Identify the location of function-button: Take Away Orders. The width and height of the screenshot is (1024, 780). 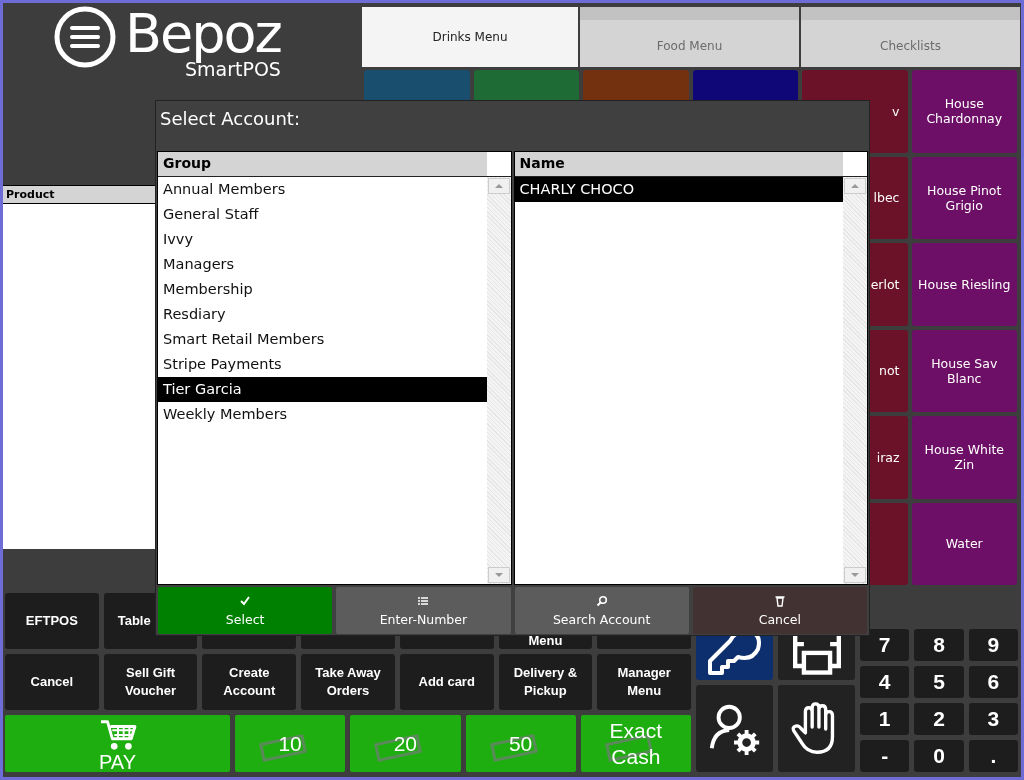
(348, 682).